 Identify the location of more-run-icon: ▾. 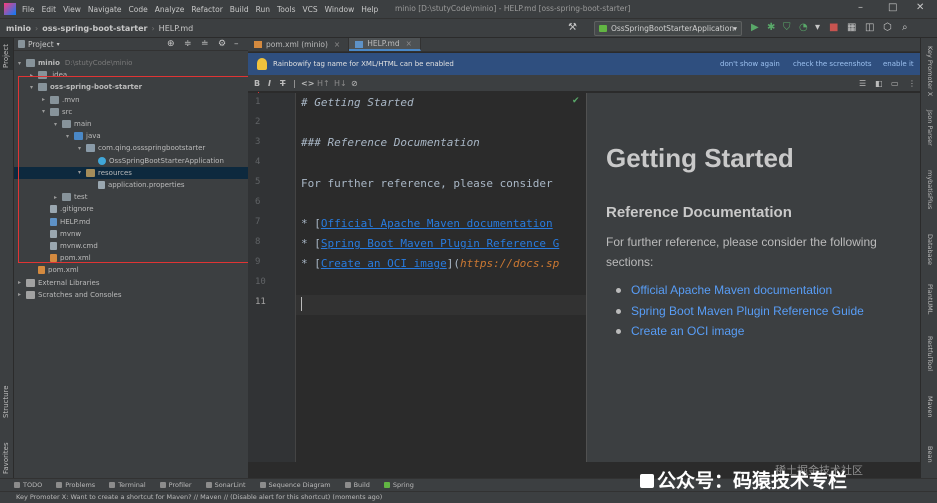
(817, 28).